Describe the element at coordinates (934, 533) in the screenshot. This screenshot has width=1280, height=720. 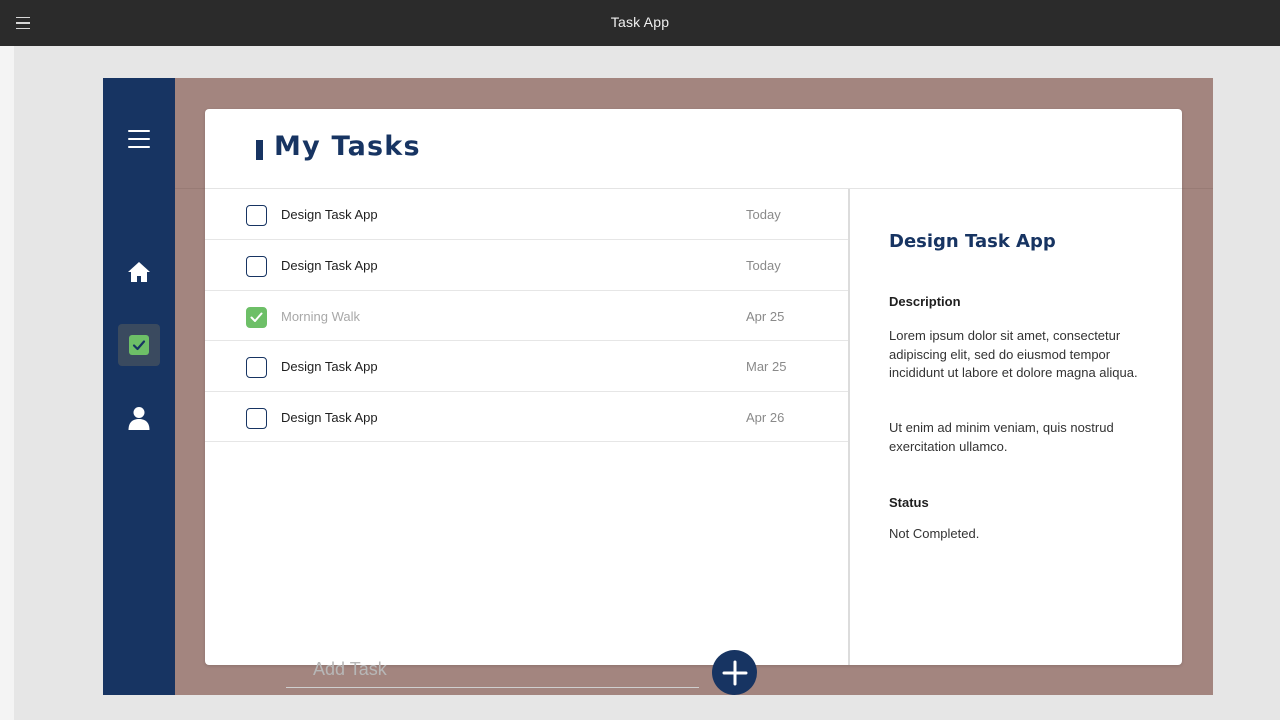
I see `status-value: Not Completed.` at that location.